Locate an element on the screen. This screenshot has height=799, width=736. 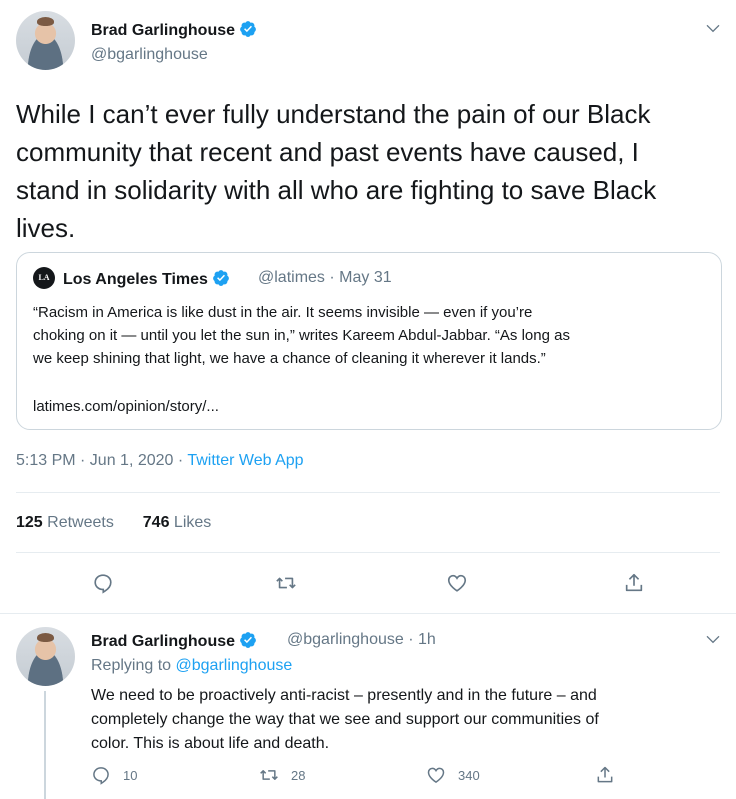
replying-to: Replying to @bgarlinghouse is located at coordinates (191, 666).